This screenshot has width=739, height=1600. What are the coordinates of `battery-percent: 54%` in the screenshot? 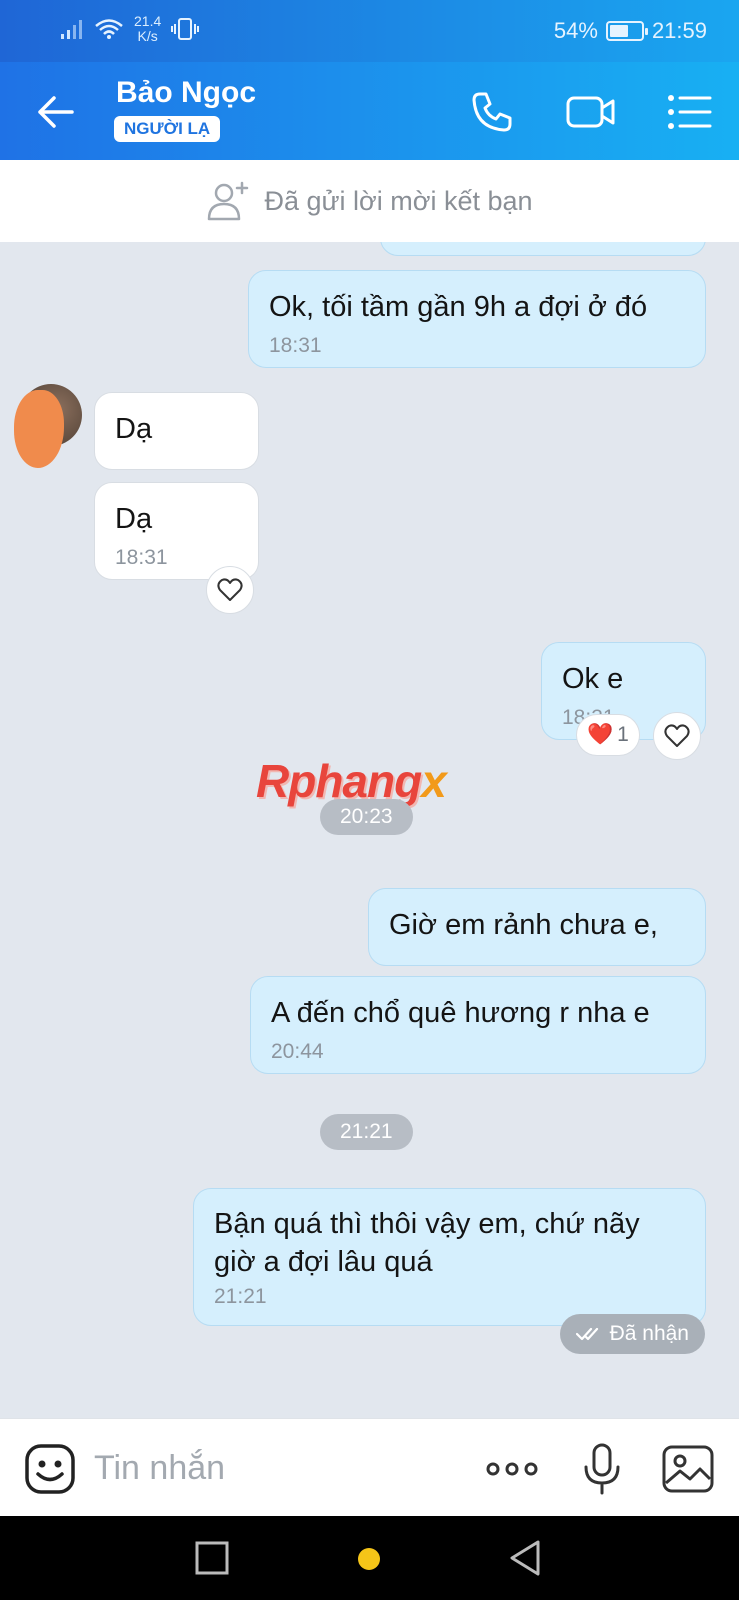 It's located at (575, 30).